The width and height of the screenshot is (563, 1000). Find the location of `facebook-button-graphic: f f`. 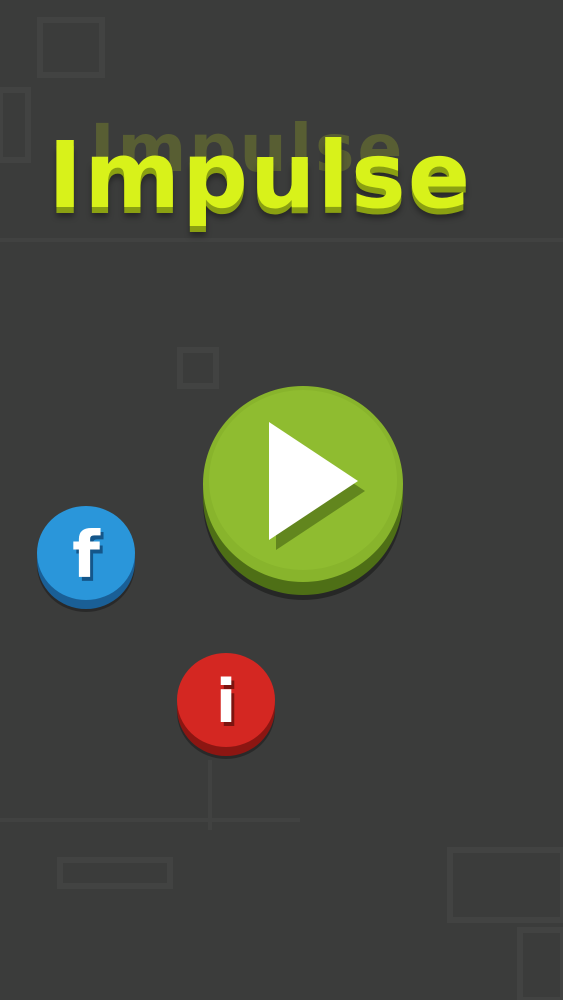

facebook-button-graphic: f f is located at coordinates (86, 559).